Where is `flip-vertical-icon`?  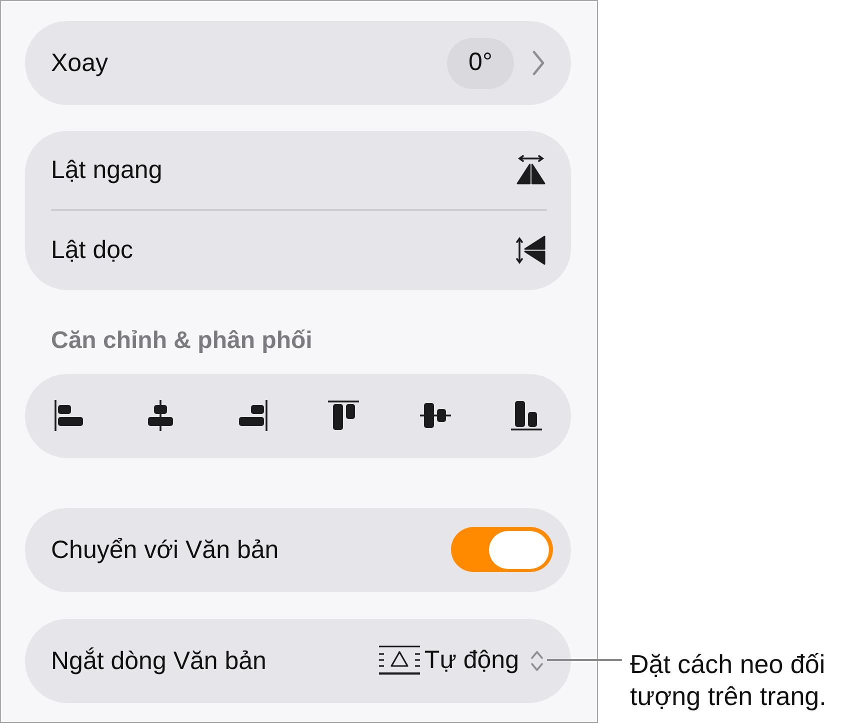 flip-vertical-icon is located at coordinates (531, 250).